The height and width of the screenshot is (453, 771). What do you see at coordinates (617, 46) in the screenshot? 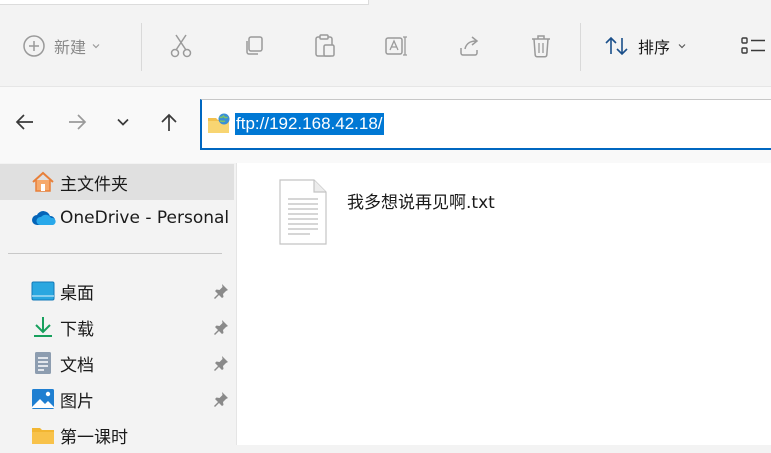
I see `sort-icon` at bounding box center [617, 46].